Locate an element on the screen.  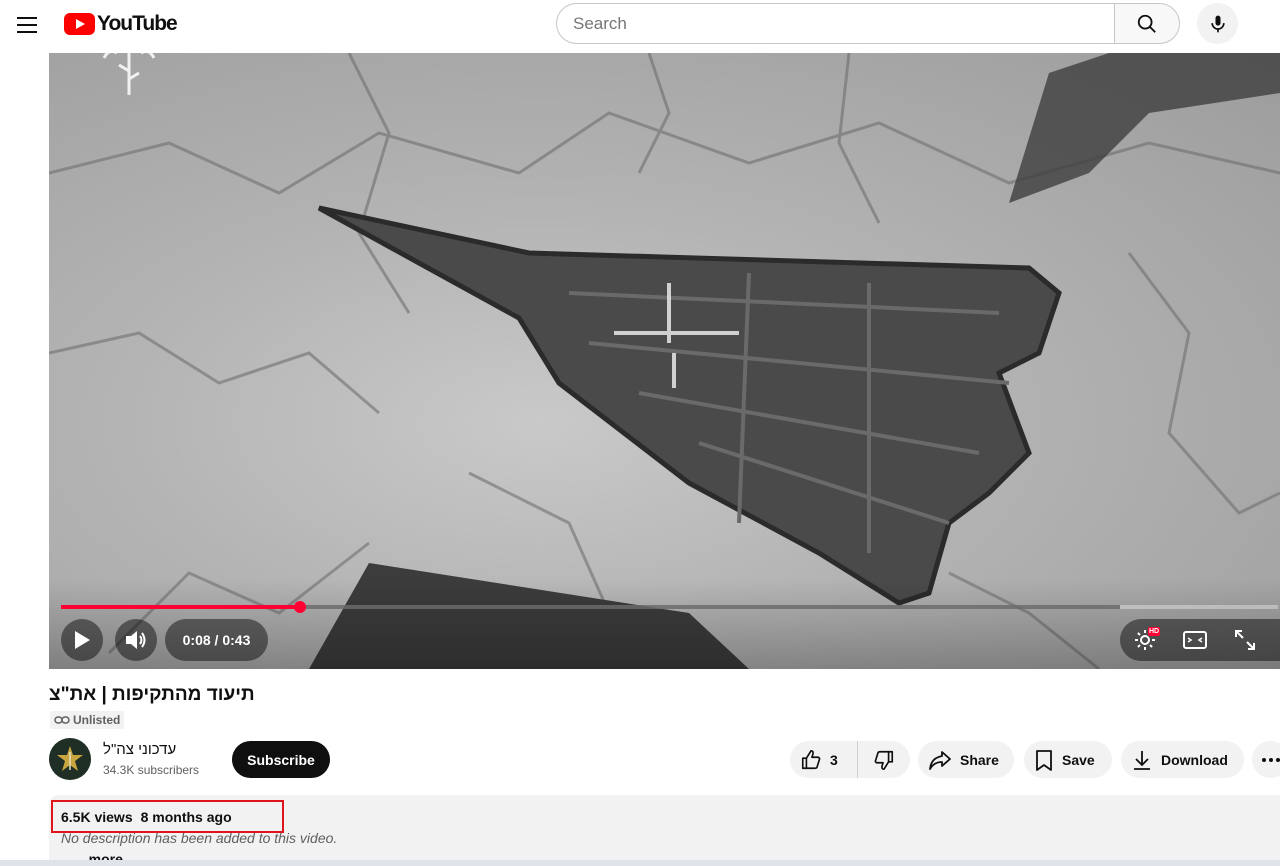
more-horizontal-icon is located at coordinates (1270, 759).